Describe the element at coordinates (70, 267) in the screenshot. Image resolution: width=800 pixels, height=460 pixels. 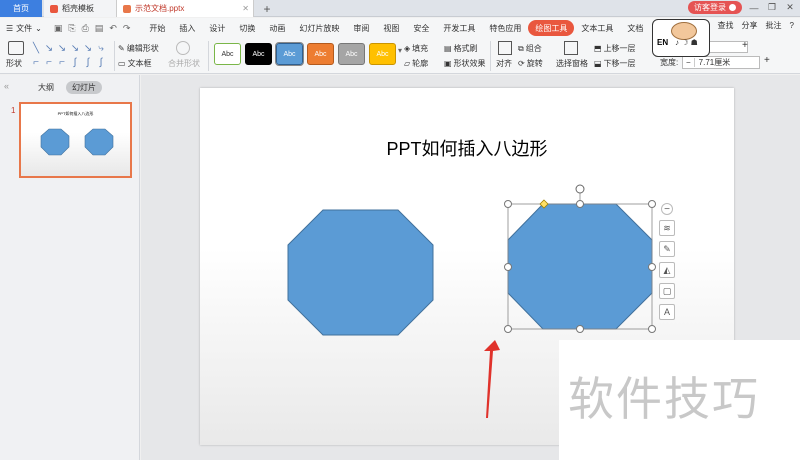
I see `slide-panel: « 大纲 幻灯片 1 PPT如何插入八边形` at that location.